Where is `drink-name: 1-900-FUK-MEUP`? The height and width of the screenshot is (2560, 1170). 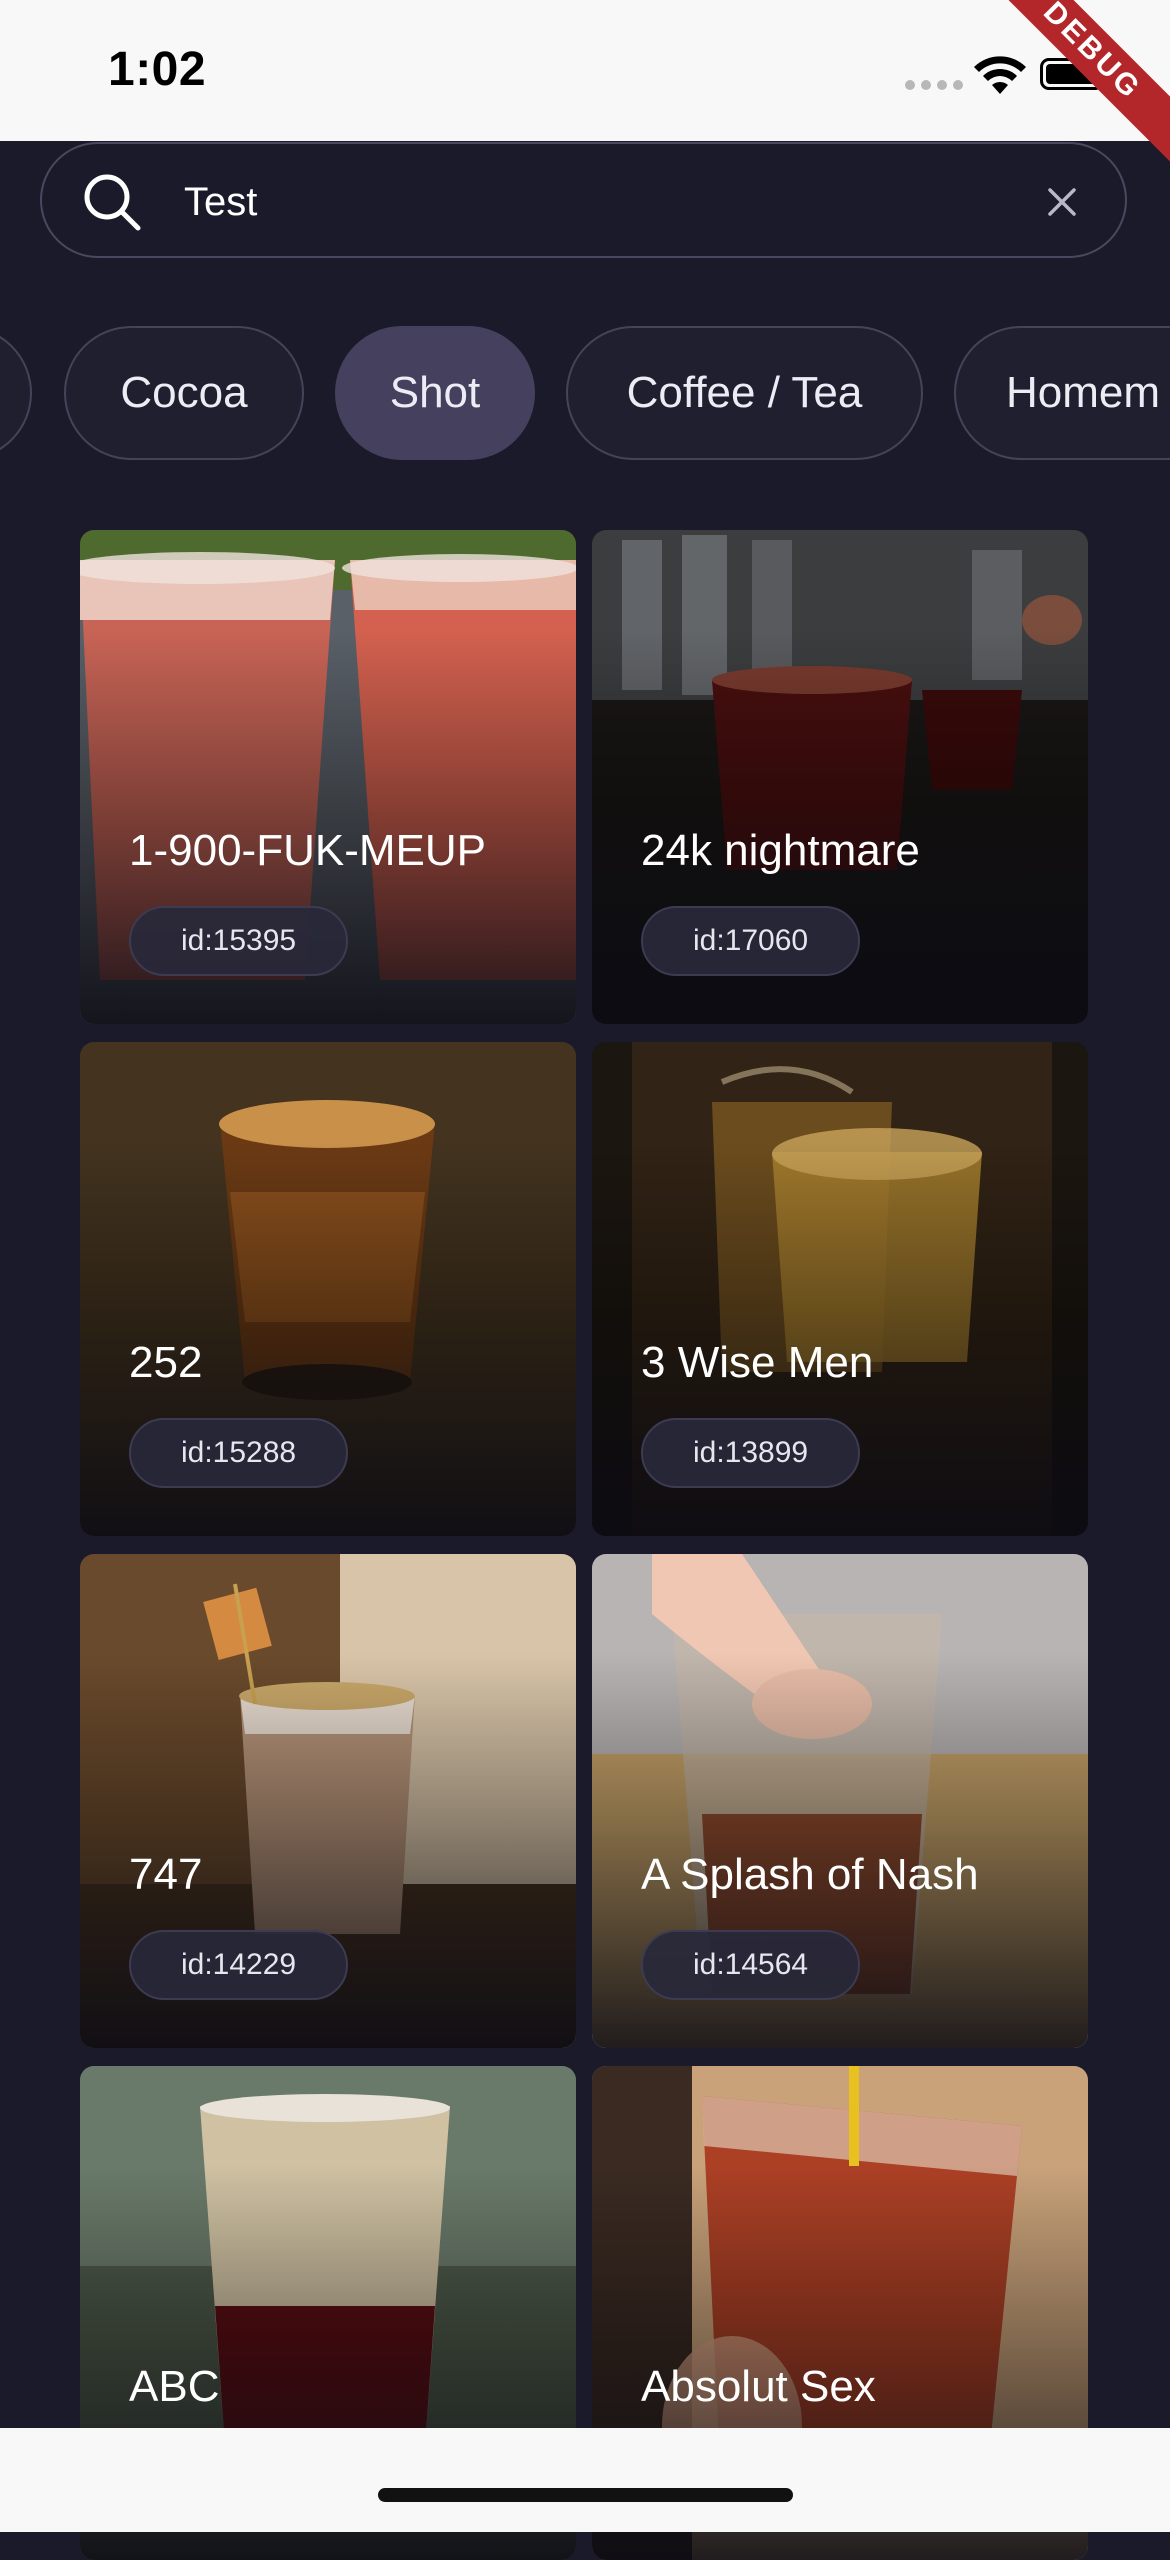
drink-name: 1-900-FUK-MEUP is located at coordinates (307, 850).